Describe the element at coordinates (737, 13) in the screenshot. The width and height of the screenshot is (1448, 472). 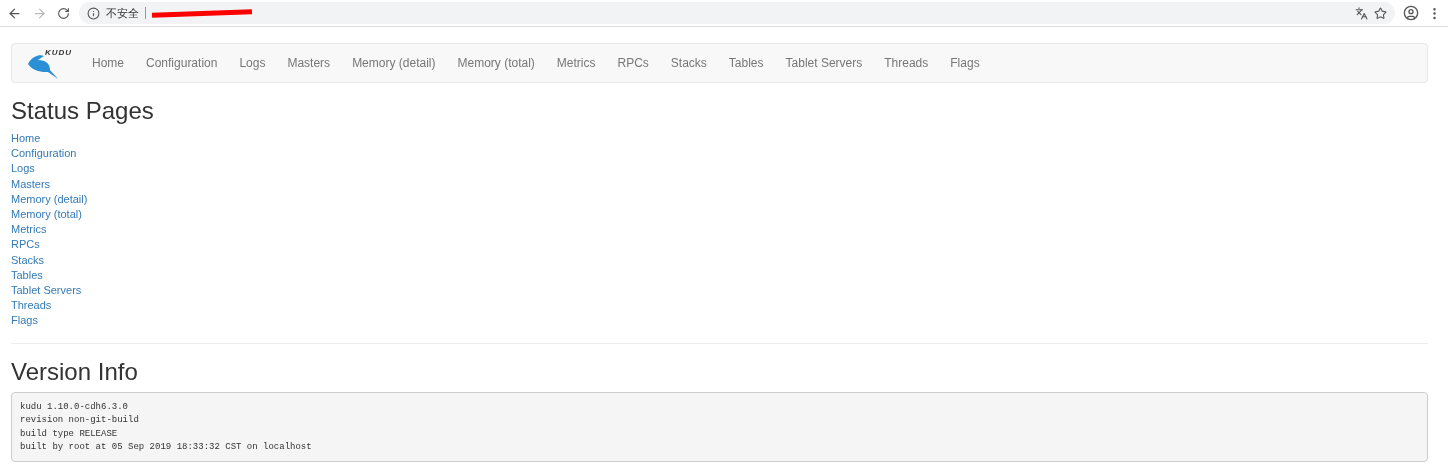
I see `address-bar: 不安全` at that location.